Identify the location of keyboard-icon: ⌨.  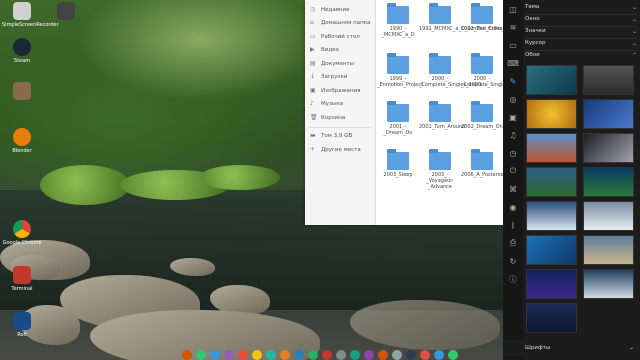
(513, 63).